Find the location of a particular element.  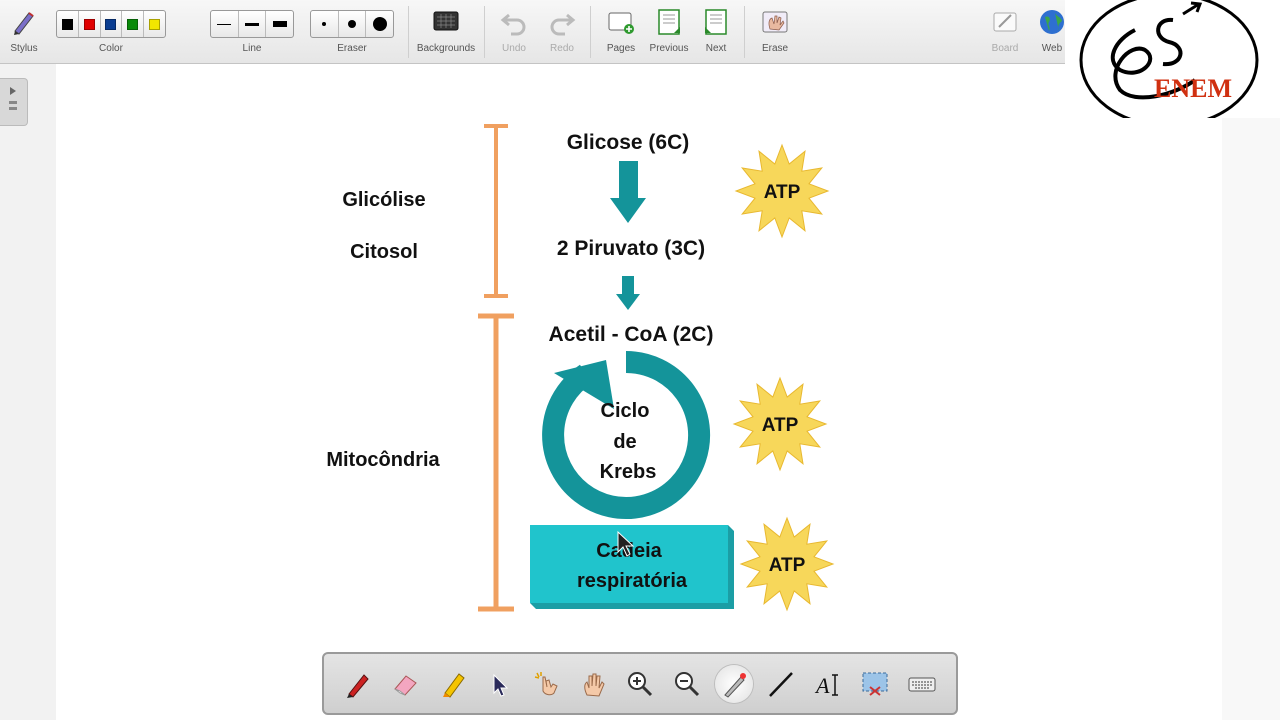

redo-button: Redo is located at coordinates (562, 32).